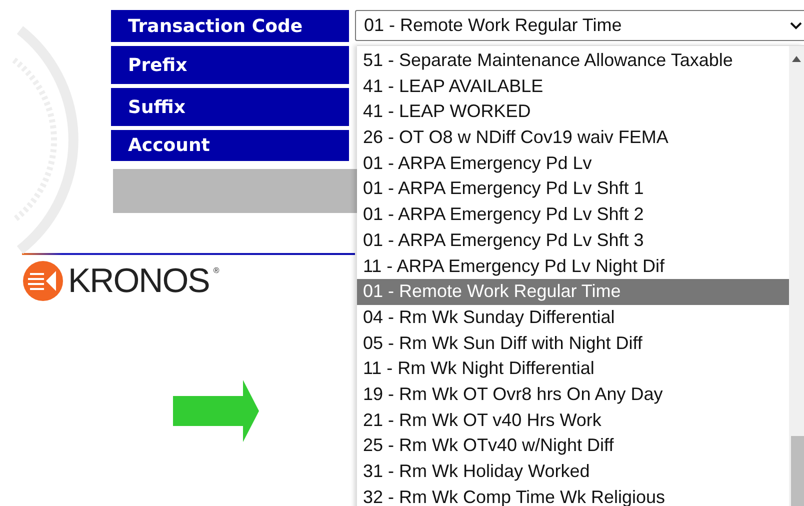  I want to click on dropdown-option: 11 - ARPA Emergency Pd Lv Night Dif, so click(573, 267).